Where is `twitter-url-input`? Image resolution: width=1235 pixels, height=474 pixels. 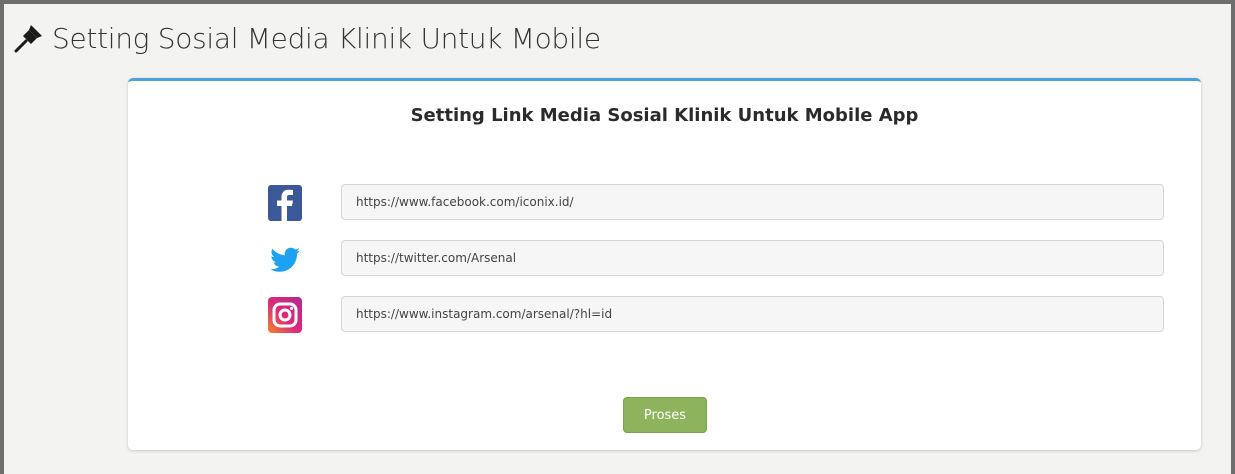
twitter-url-input is located at coordinates (752, 258).